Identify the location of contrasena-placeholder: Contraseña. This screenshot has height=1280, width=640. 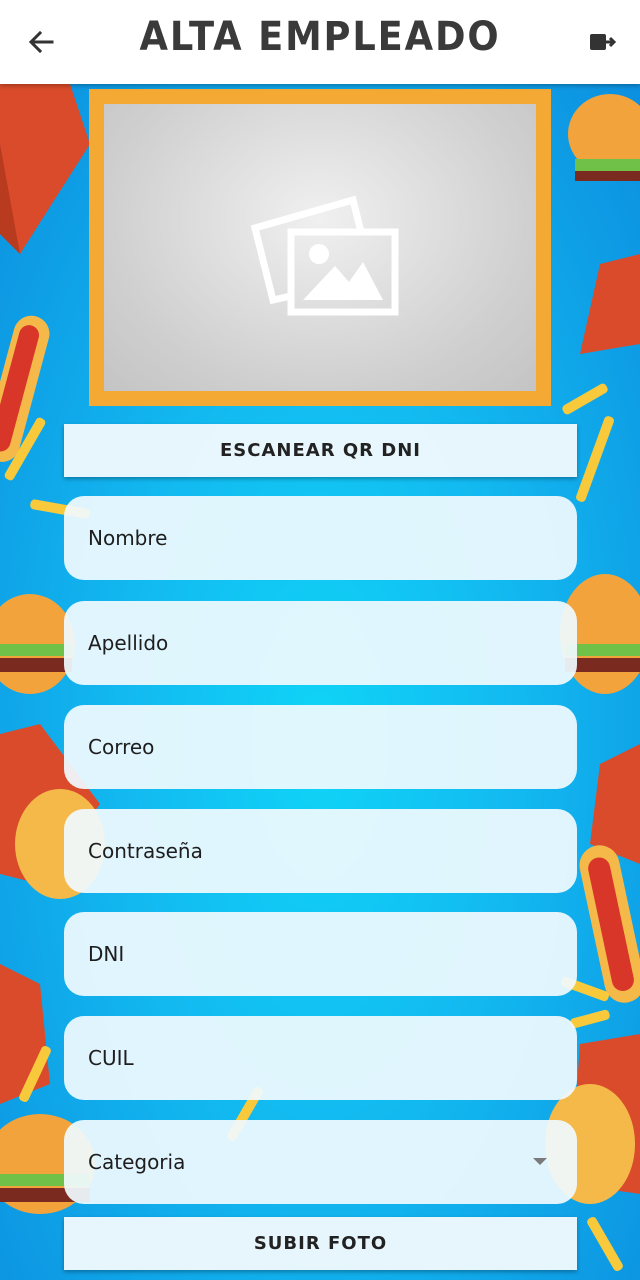
(145, 851).